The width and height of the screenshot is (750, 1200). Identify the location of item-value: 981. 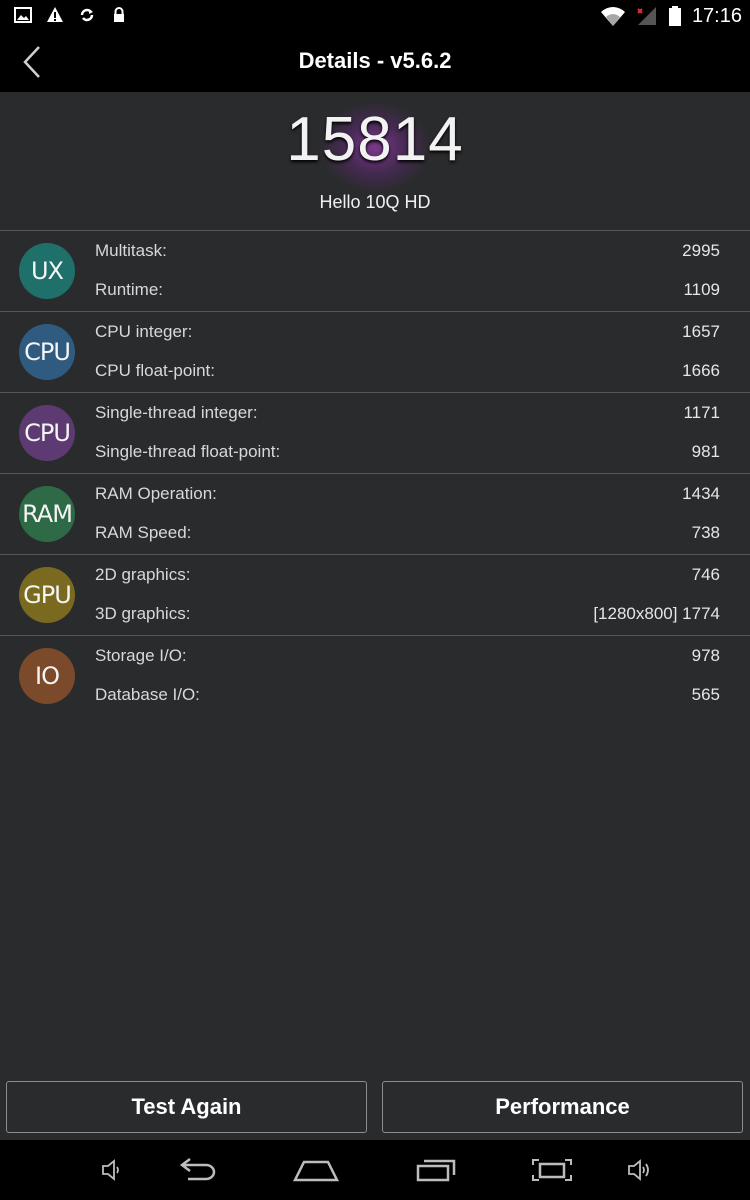
(705, 451).